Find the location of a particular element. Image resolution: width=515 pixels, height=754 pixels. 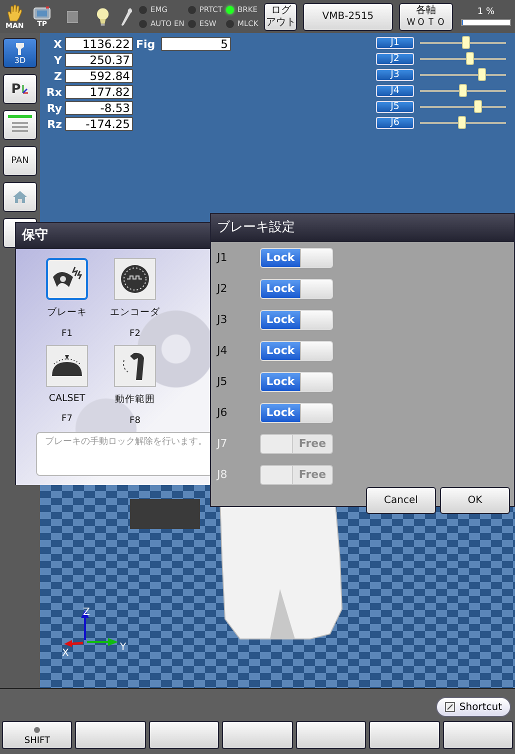

function-label: エンコーダ is located at coordinates (135, 312).